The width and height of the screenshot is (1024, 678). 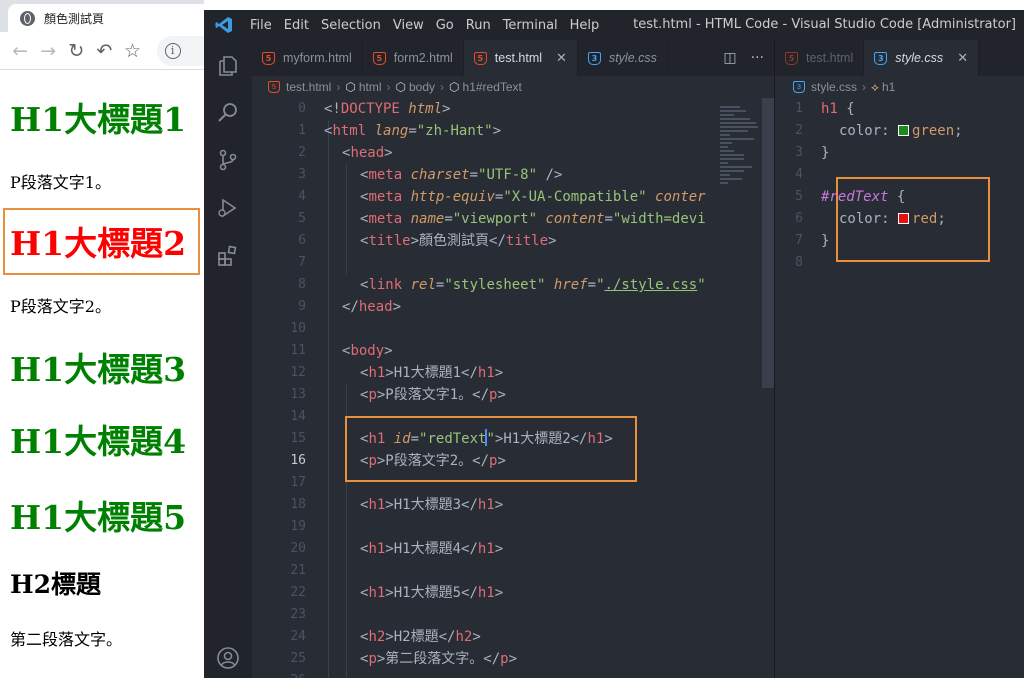 I want to click on code-line: color: green;, so click(x=901, y=131).